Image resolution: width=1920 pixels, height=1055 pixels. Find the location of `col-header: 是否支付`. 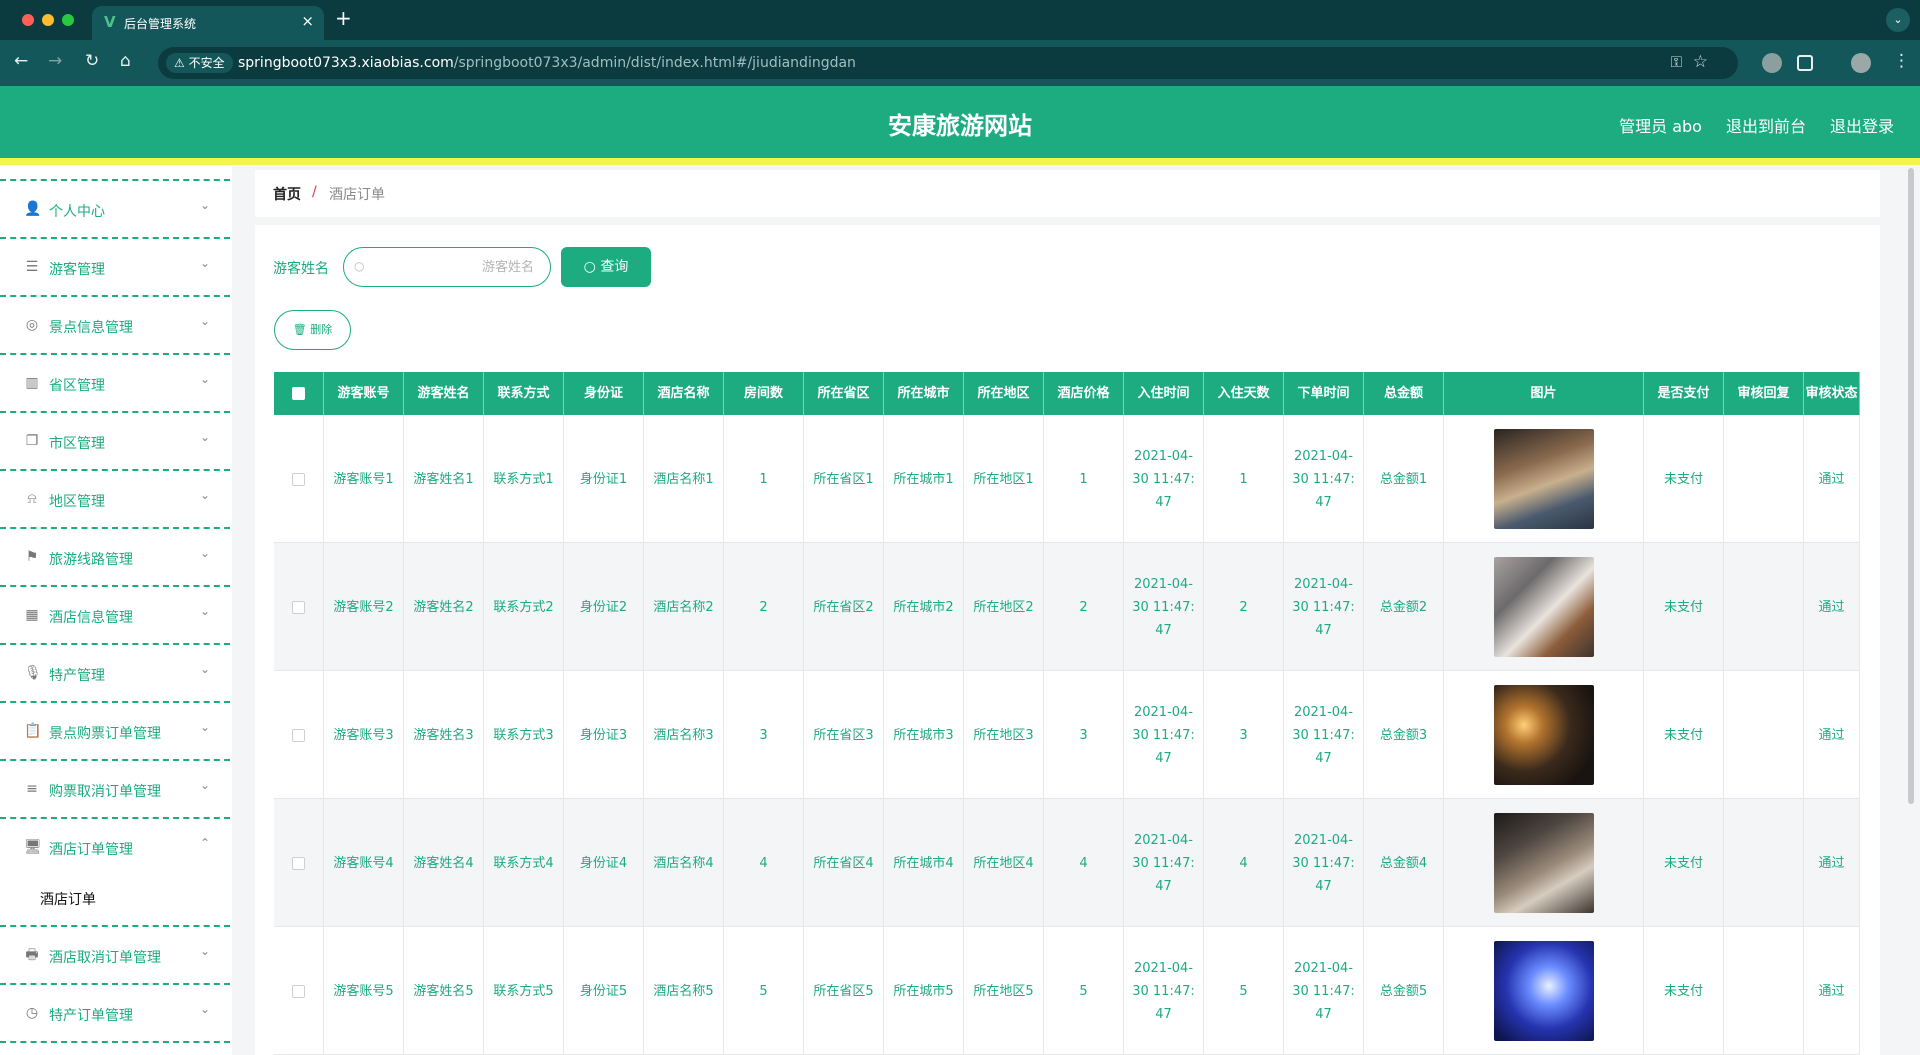

col-header: 是否支付 is located at coordinates (1684, 393).